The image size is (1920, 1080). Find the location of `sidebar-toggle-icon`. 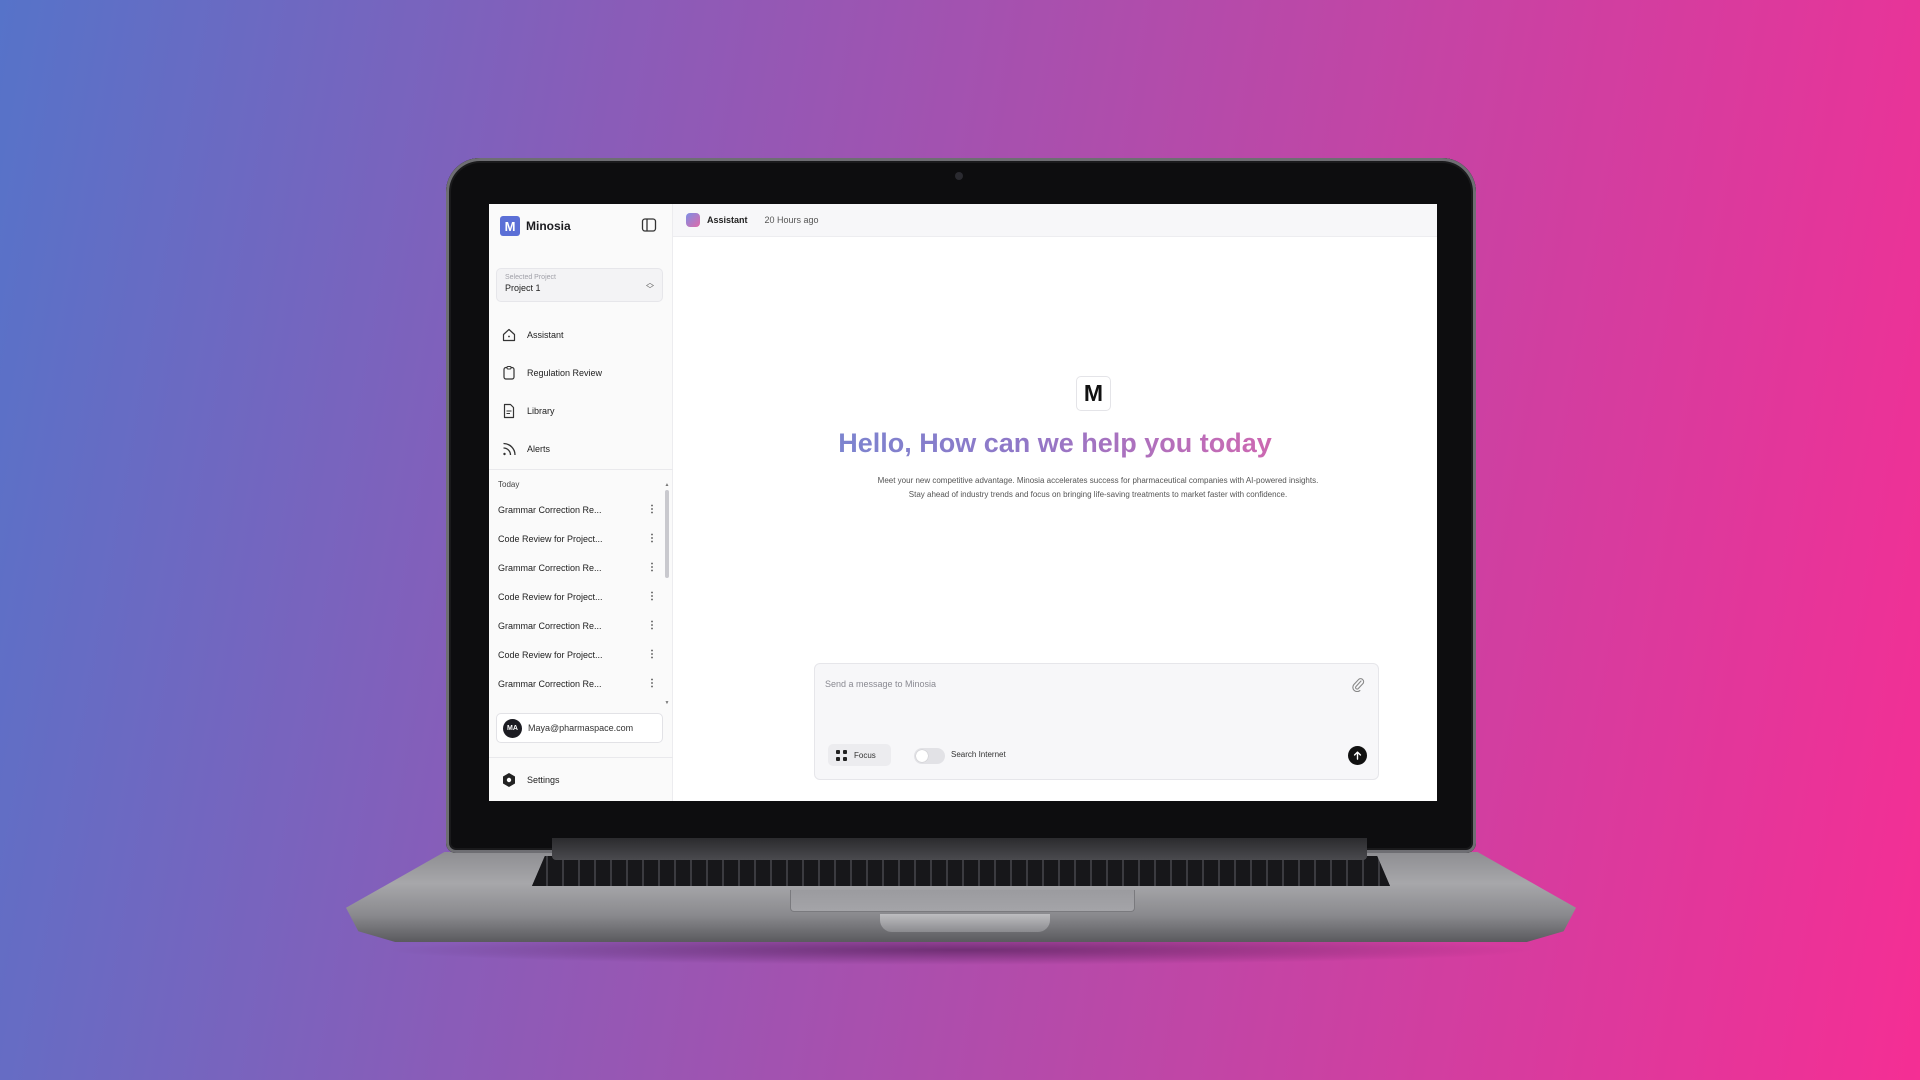

sidebar-toggle-icon is located at coordinates (649, 225).